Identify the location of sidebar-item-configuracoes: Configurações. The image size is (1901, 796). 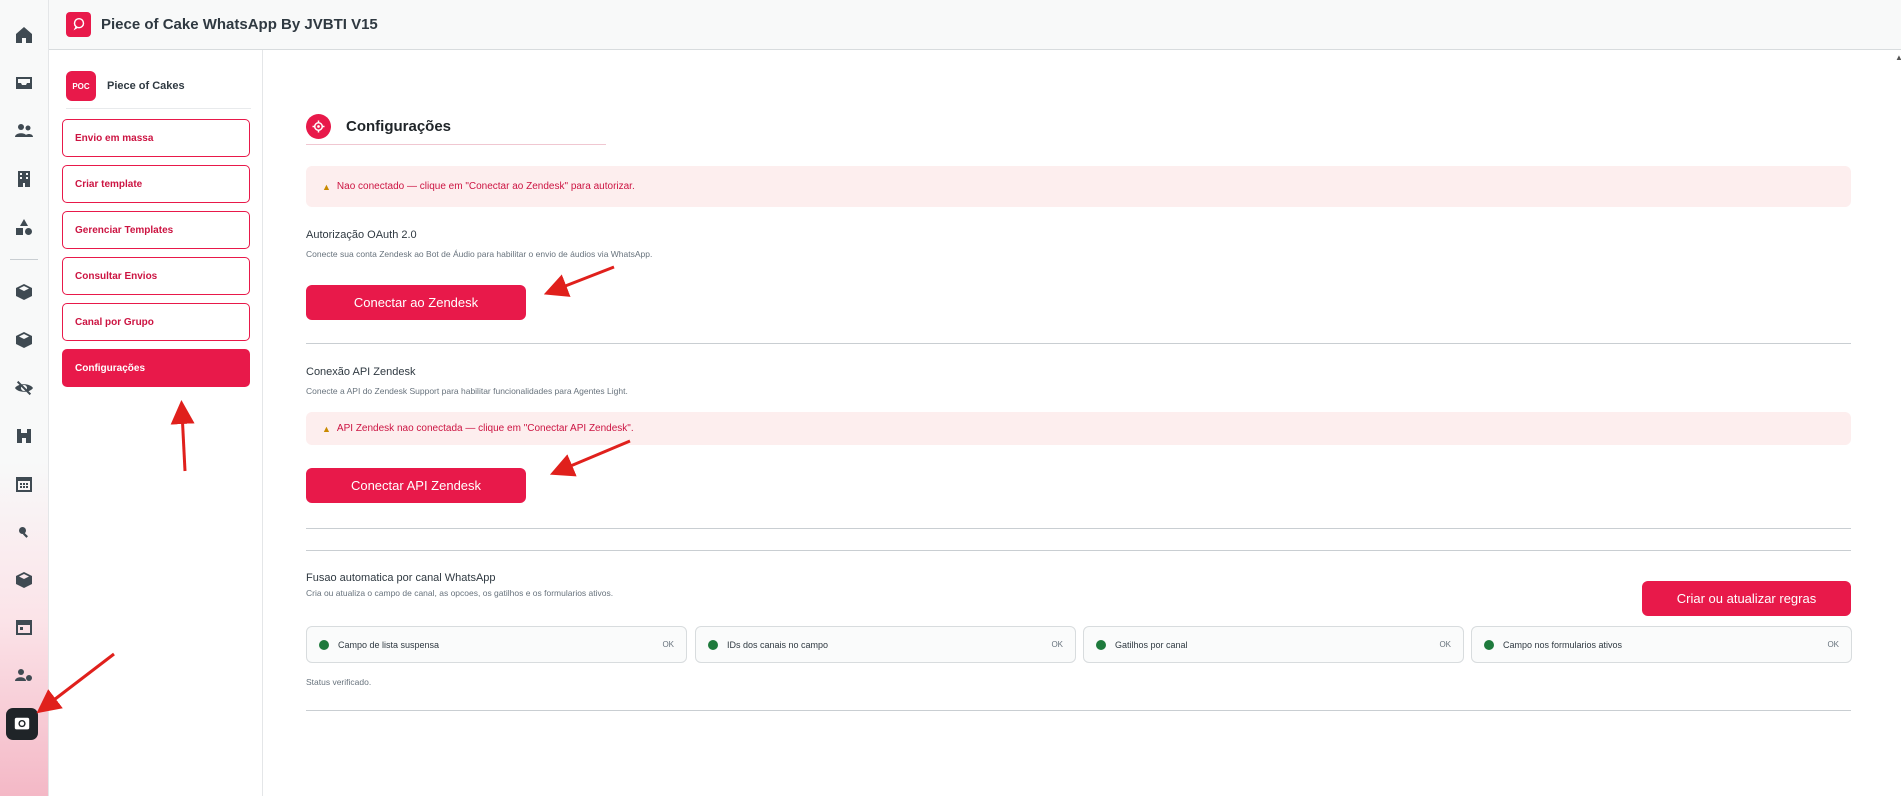
(156, 368).